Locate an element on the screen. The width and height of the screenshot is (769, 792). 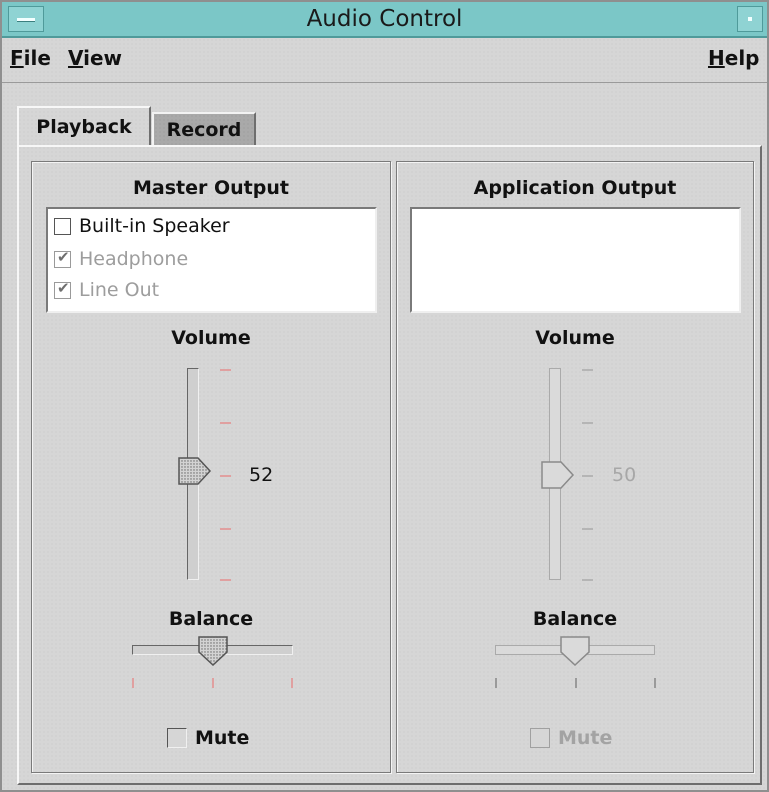
master-balance-slider-thumb is located at coordinates (213, 651).